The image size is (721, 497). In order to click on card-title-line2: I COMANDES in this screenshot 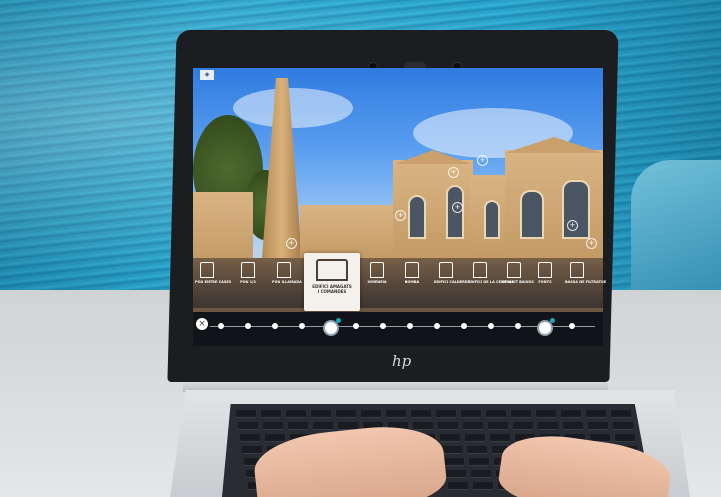, I will do `click(332, 291)`.